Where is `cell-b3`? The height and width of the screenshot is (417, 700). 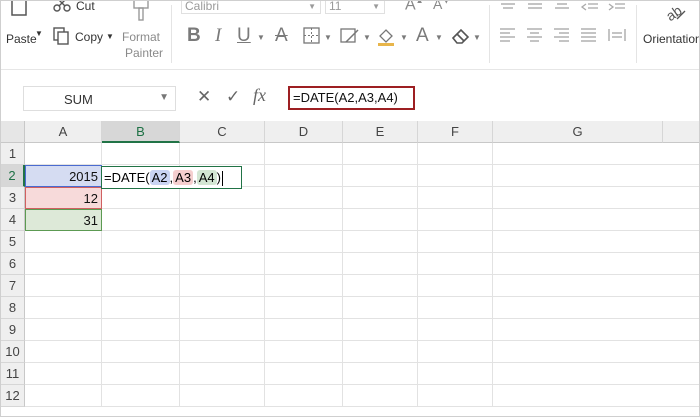
cell-b3 is located at coordinates (141, 198).